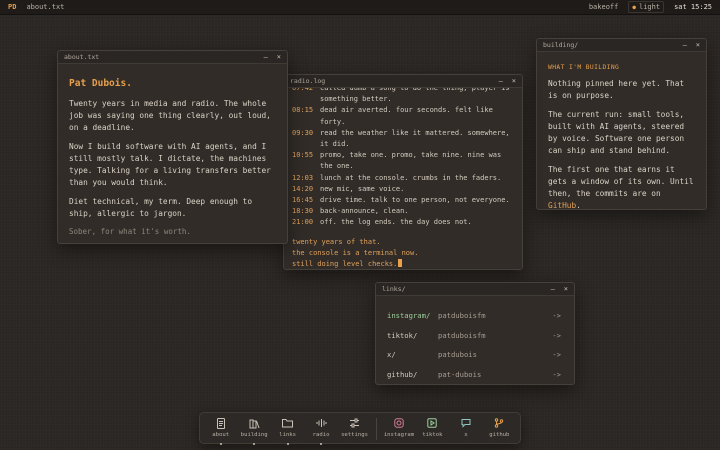  What do you see at coordinates (432, 423) in the screenshot?
I see `play-icon` at bounding box center [432, 423].